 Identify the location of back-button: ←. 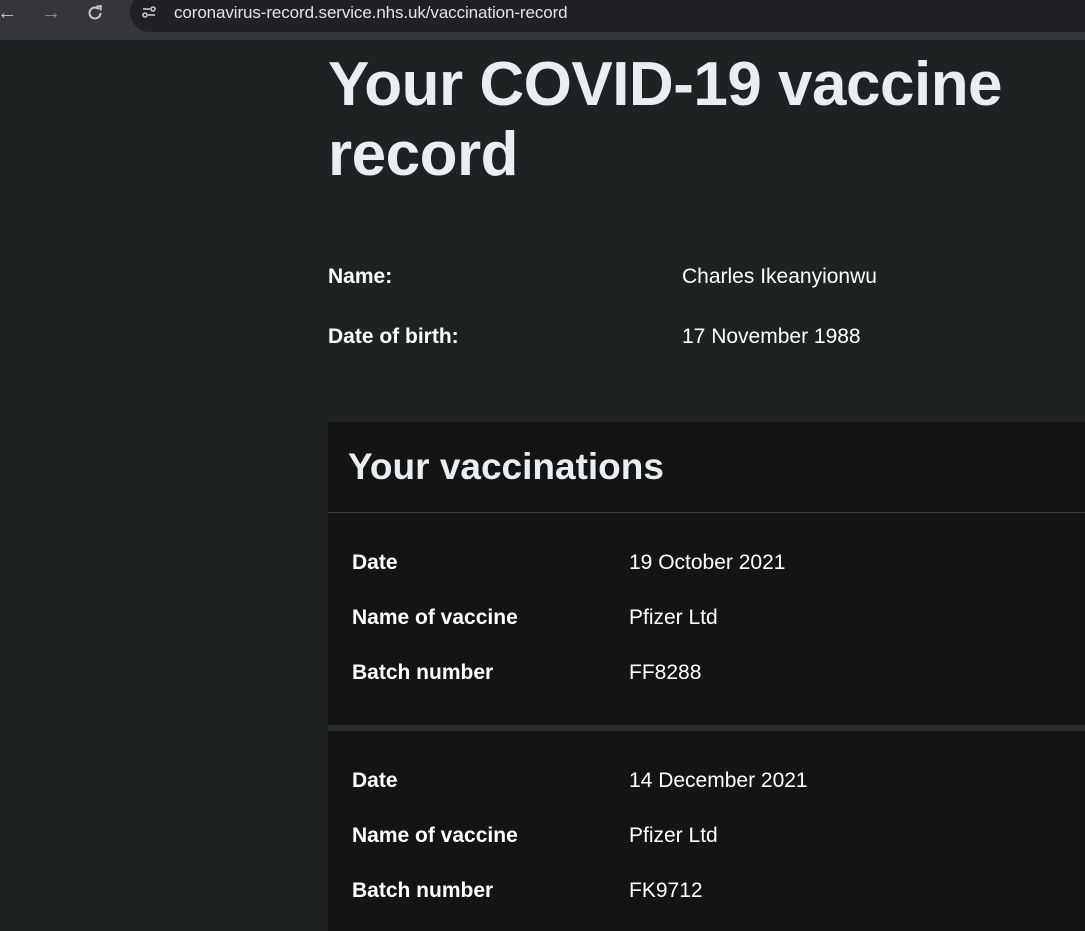
(10, 13).